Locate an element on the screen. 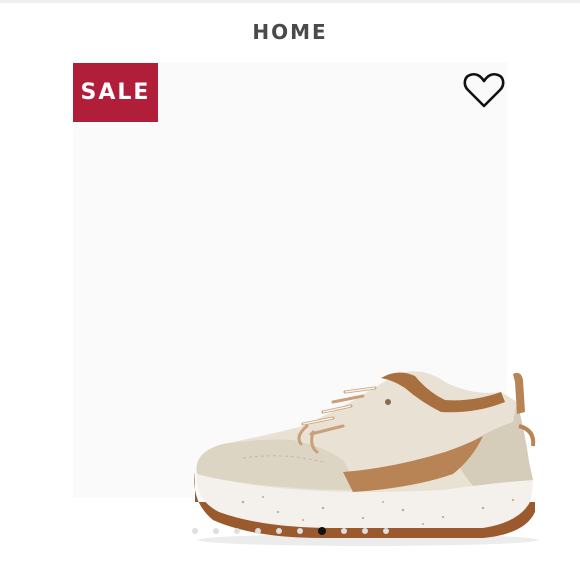 The image size is (580, 580). top-divider is located at coordinates (290, 1).